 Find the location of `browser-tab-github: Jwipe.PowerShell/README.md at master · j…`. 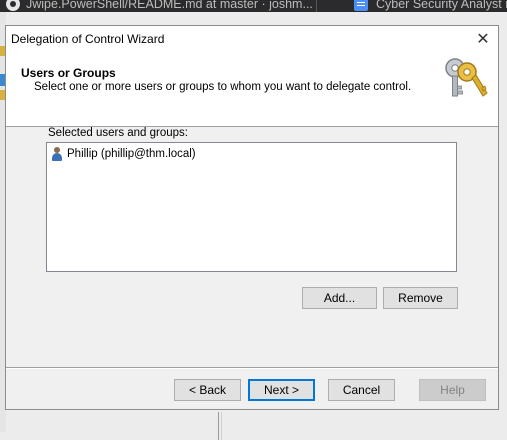

browser-tab-github: Jwipe.PowerShell/README.md at master · j… is located at coordinates (159, 6).